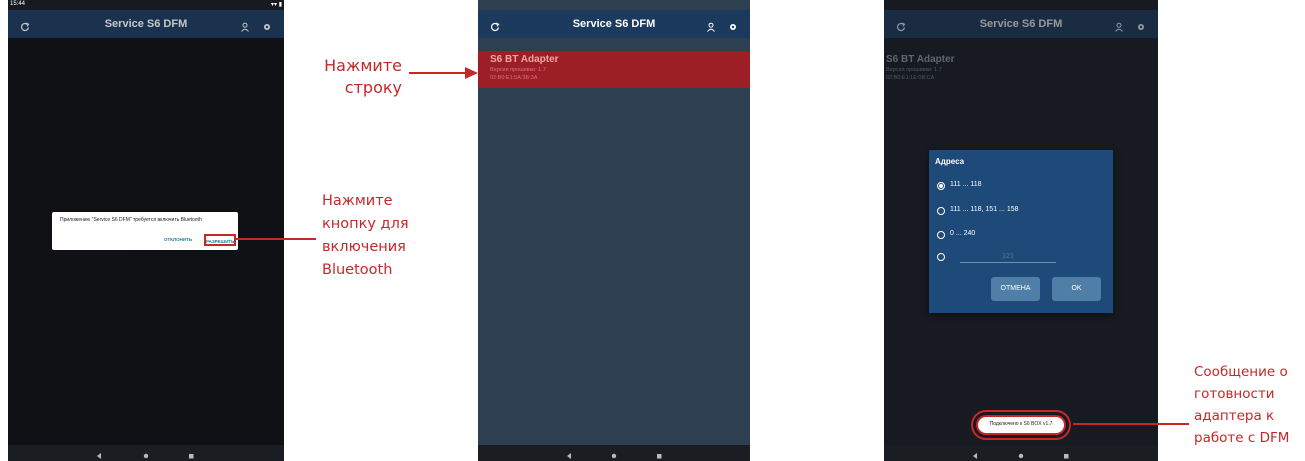  Describe the element at coordinates (1076, 289) in the screenshot. I see `ok-button: OK` at that location.